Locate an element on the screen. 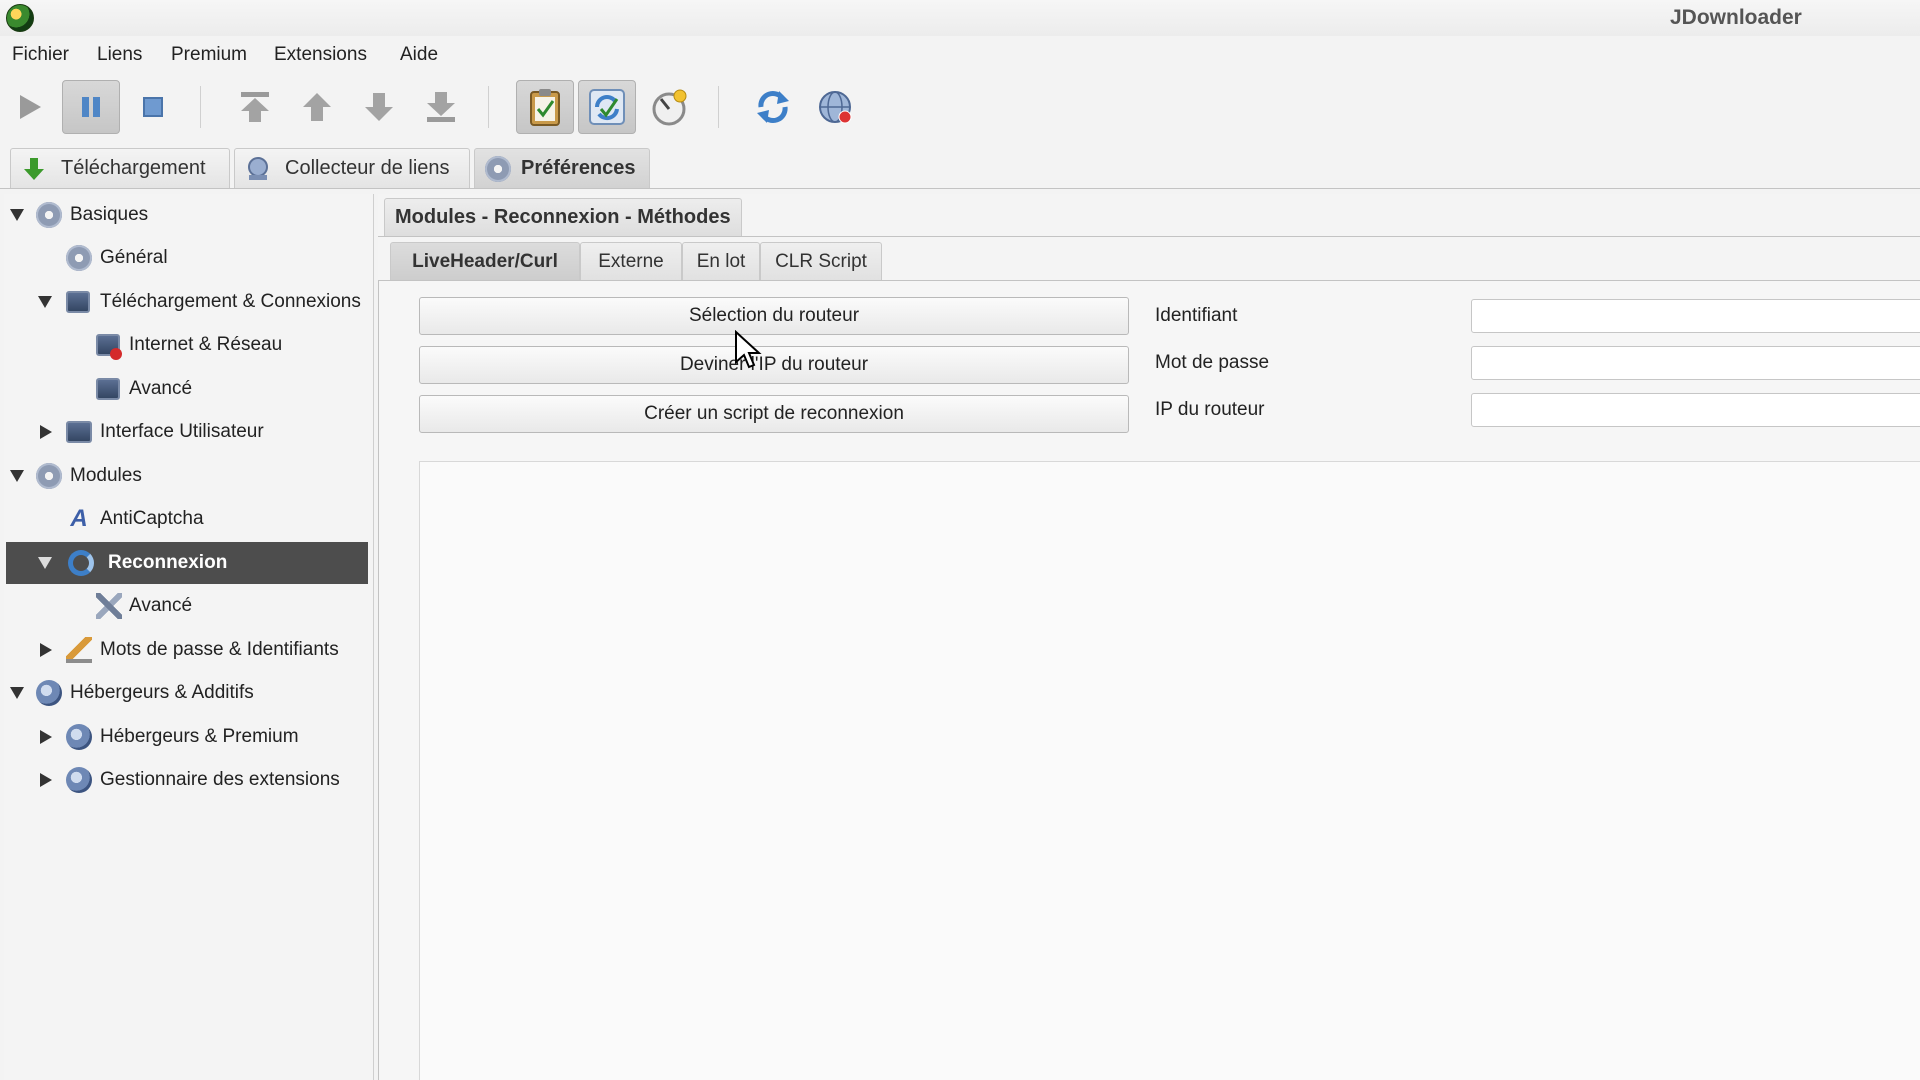 The image size is (1920, 1080). title-bar: JDownloader is located at coordinates (960, 18).